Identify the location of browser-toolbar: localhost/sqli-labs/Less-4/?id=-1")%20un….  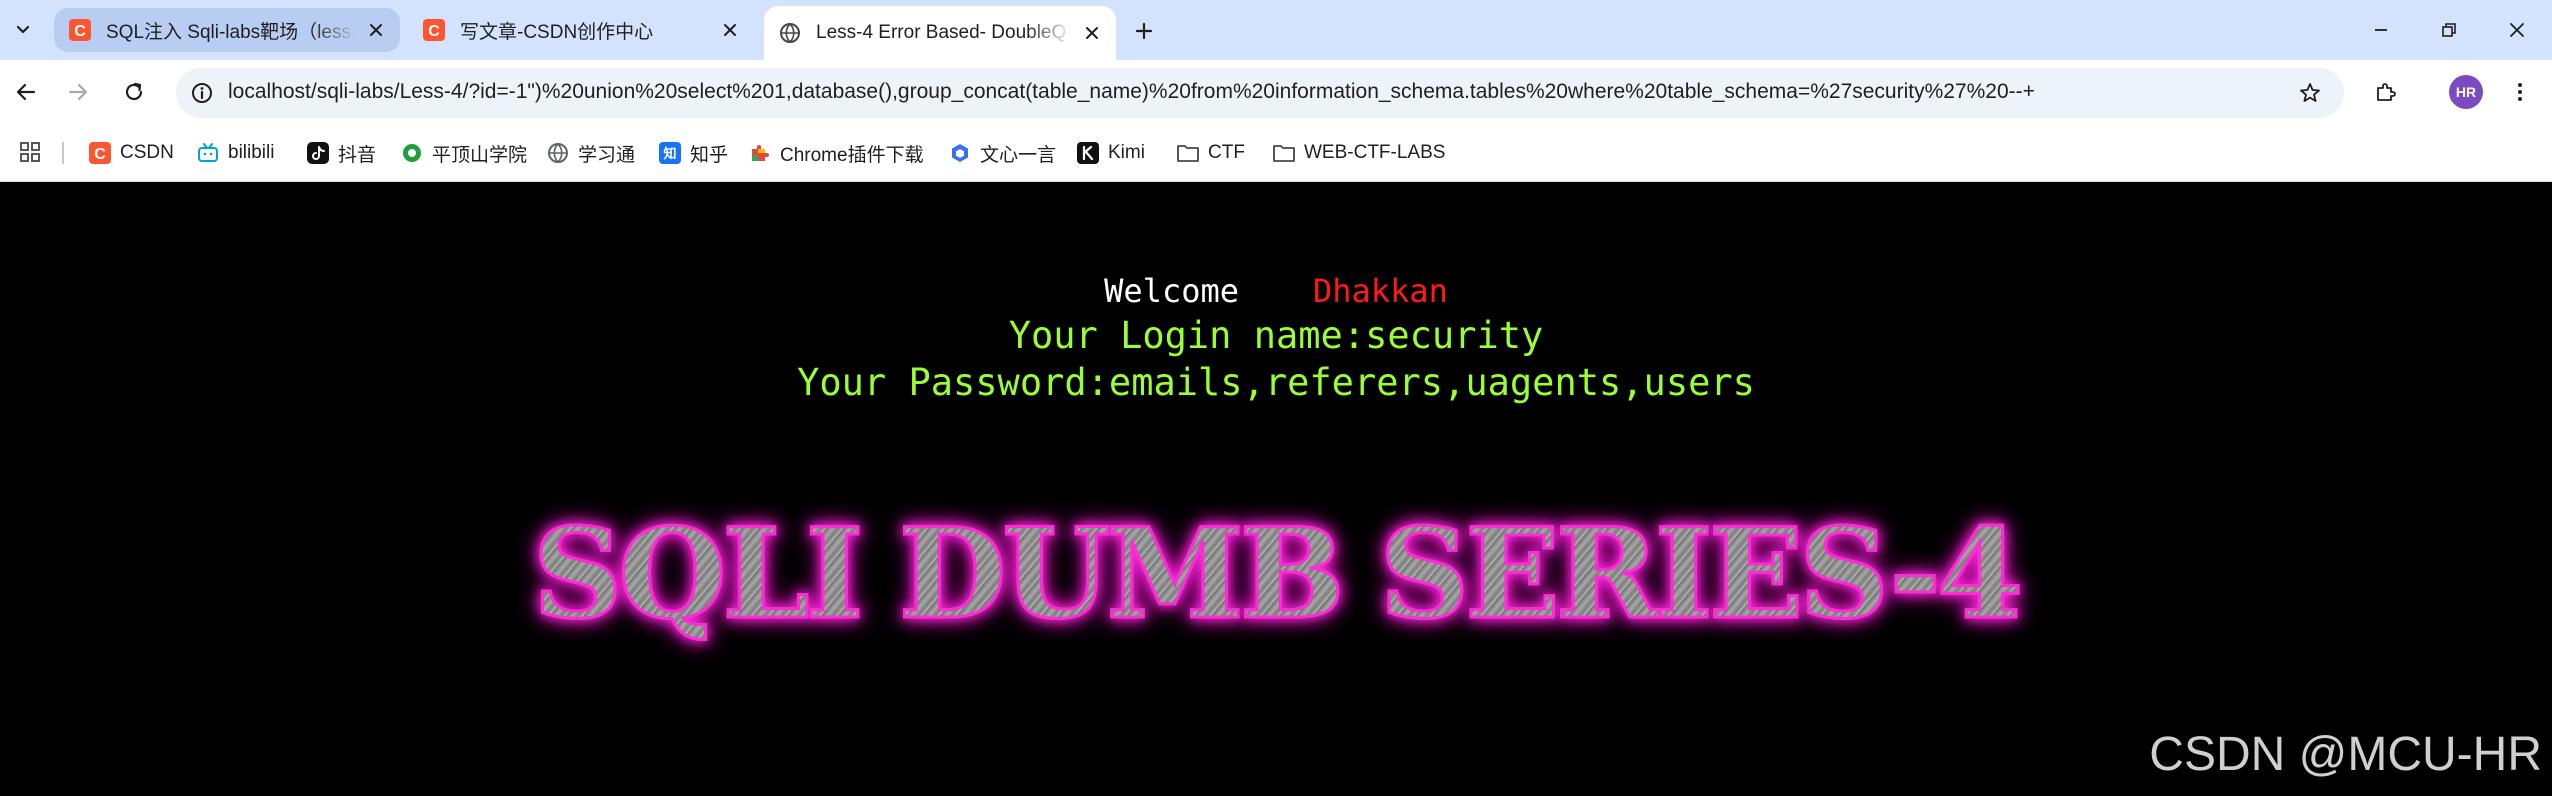
(1276, 92).